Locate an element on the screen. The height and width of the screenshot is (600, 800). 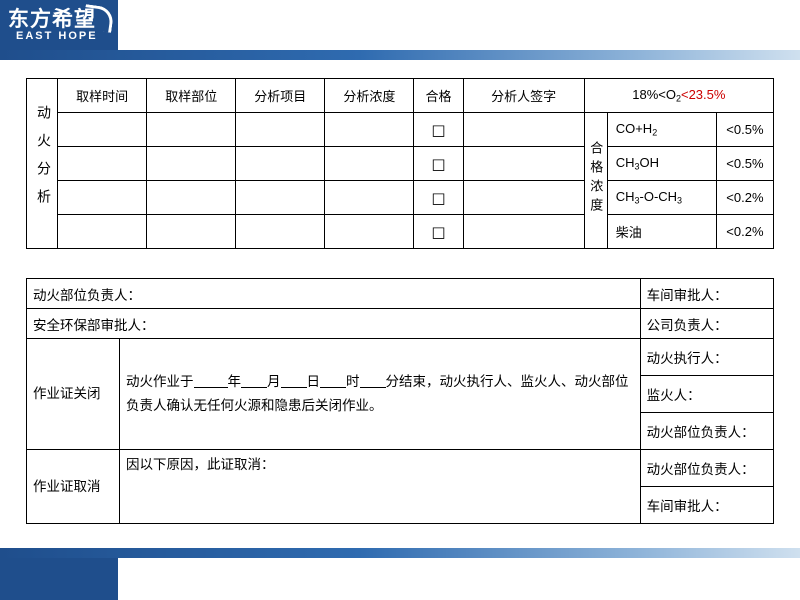
table-row: 动火部位负责人： 车间审批人： is located at coordinates (400, 293).